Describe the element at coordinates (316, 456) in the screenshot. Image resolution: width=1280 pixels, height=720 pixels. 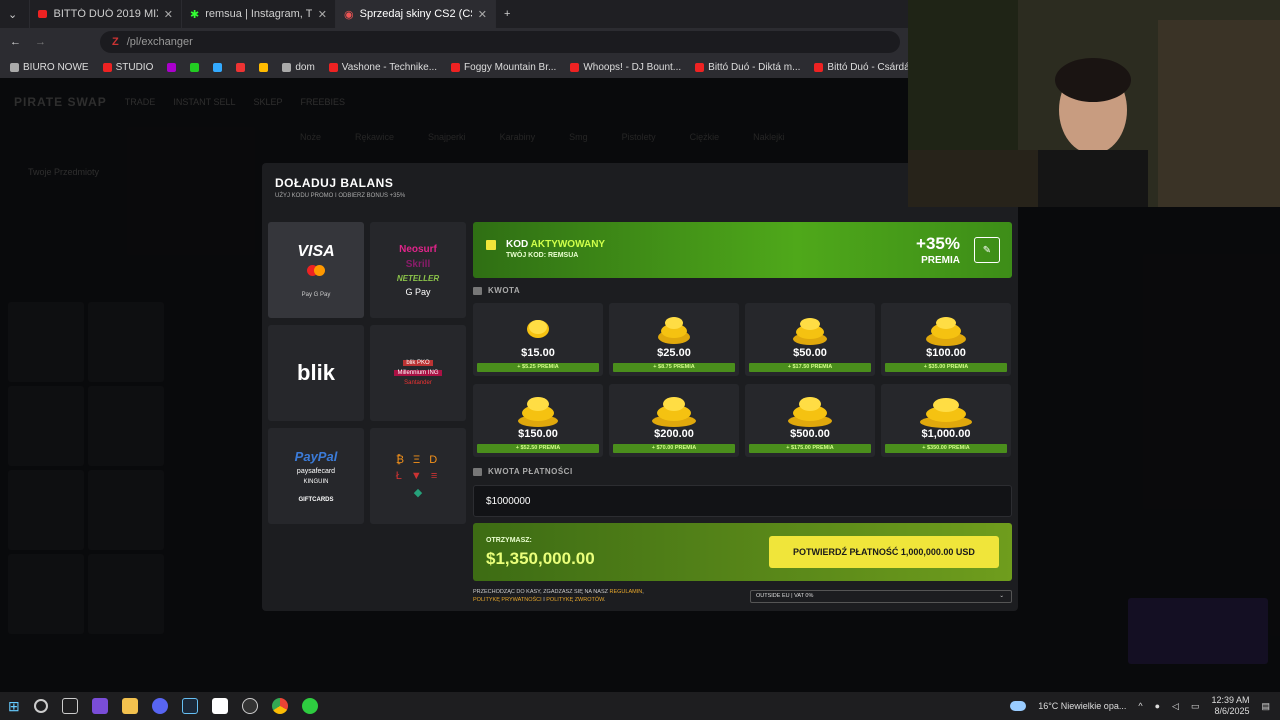
I see `paypal-logo: PayPal` at that location.